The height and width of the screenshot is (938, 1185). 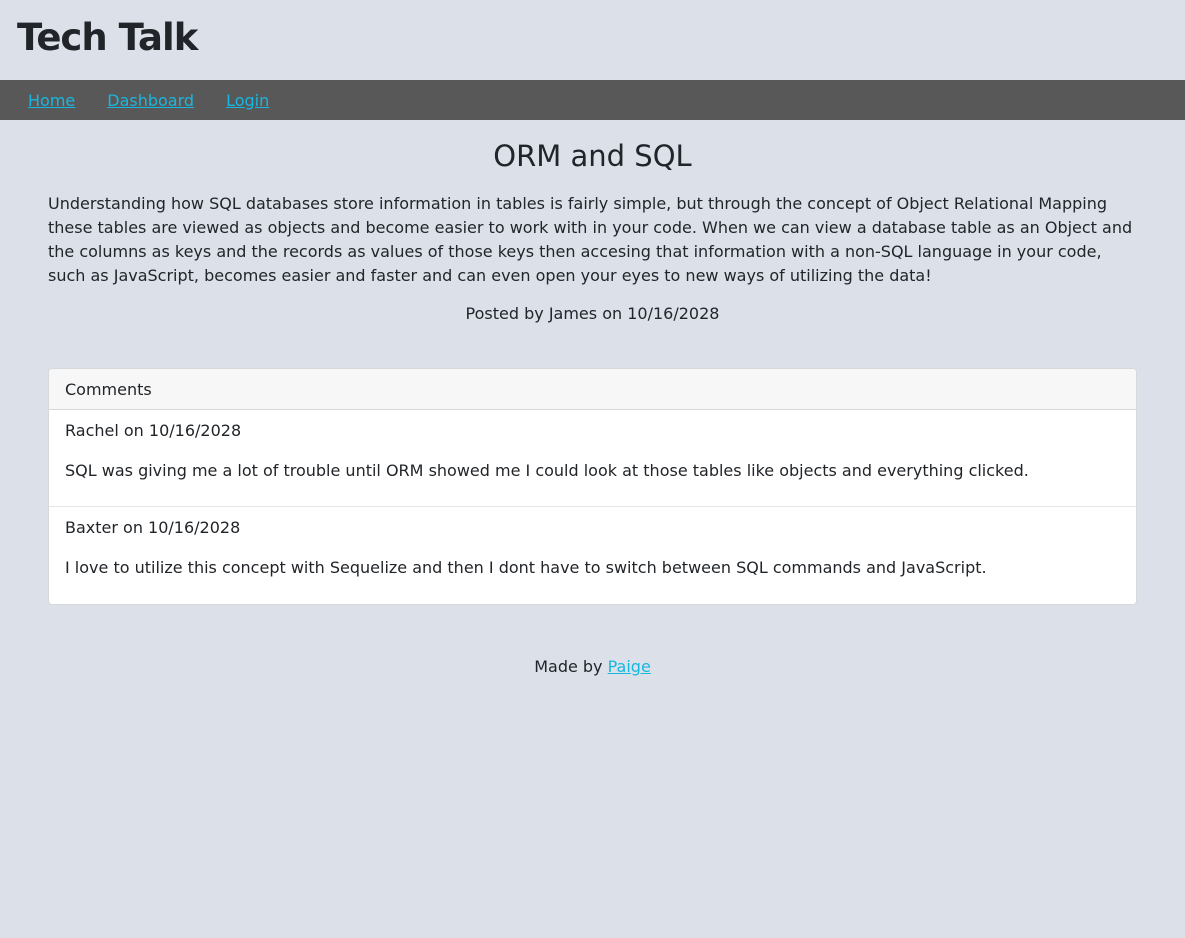 I want to click on post-meta: Posted by James on 10/16/2028, so click(x=592, y=313).